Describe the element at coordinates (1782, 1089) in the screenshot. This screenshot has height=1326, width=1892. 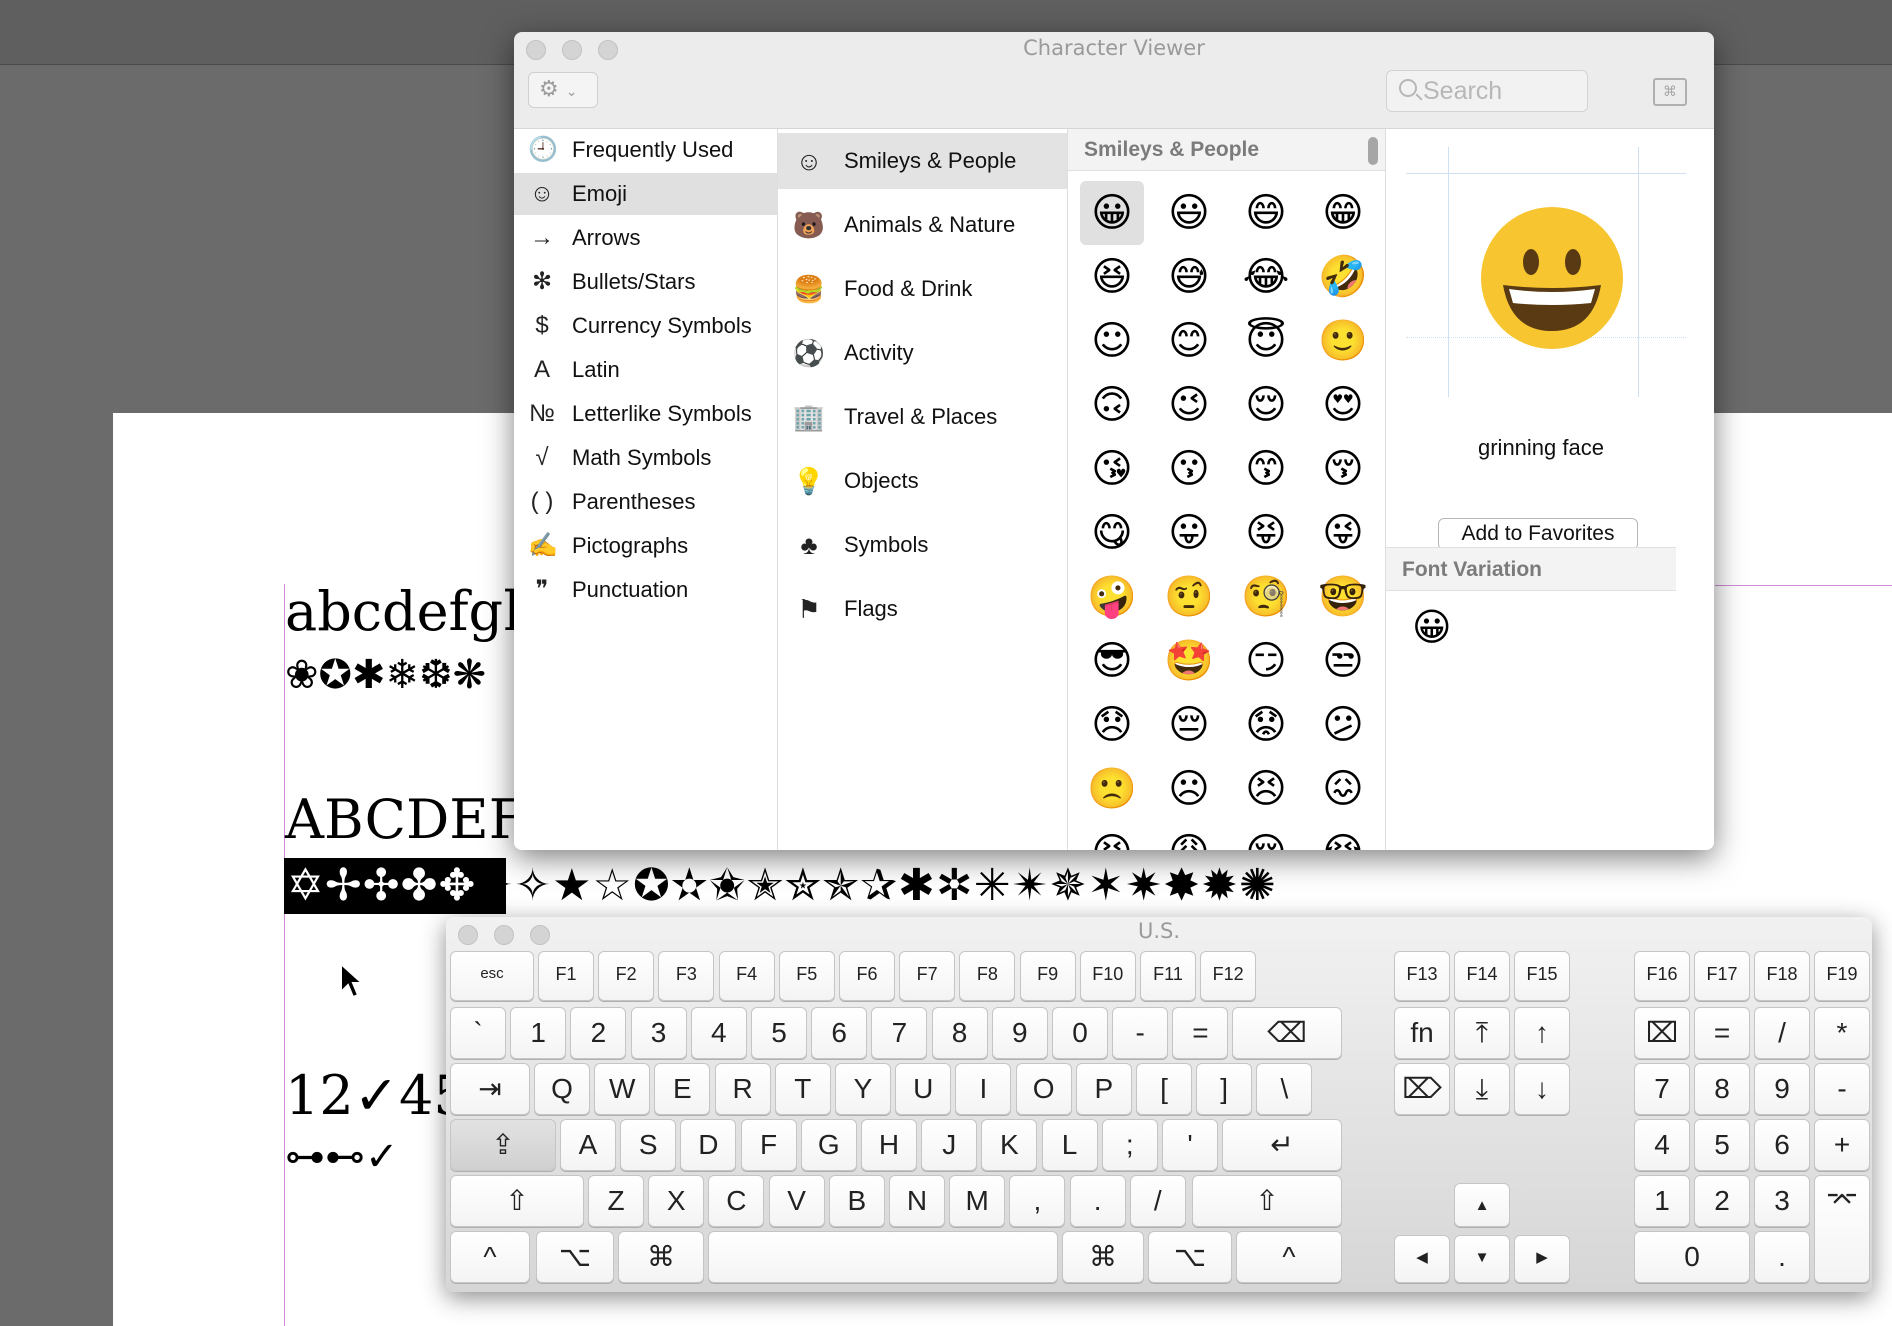
I see `numpad-key: 9` at that location.